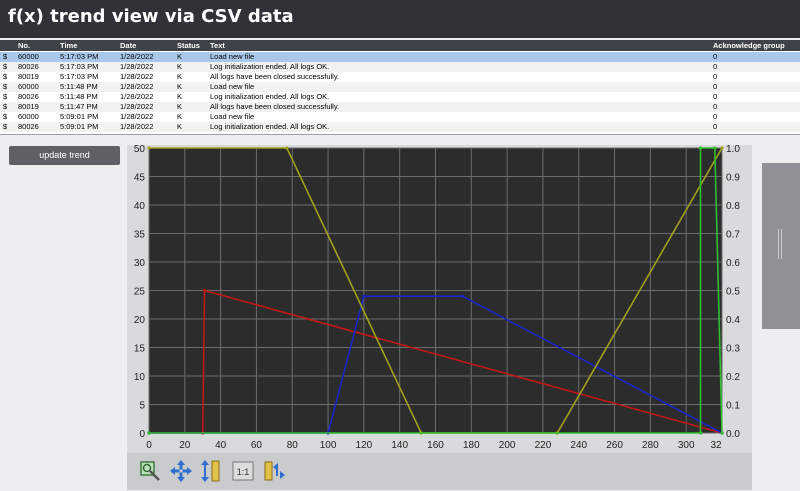 This screenshot has width=800, height=491. Describe the element at coordinates (140, 320) in the screenshot. I see `y-left-tick-label: 20` at that location.